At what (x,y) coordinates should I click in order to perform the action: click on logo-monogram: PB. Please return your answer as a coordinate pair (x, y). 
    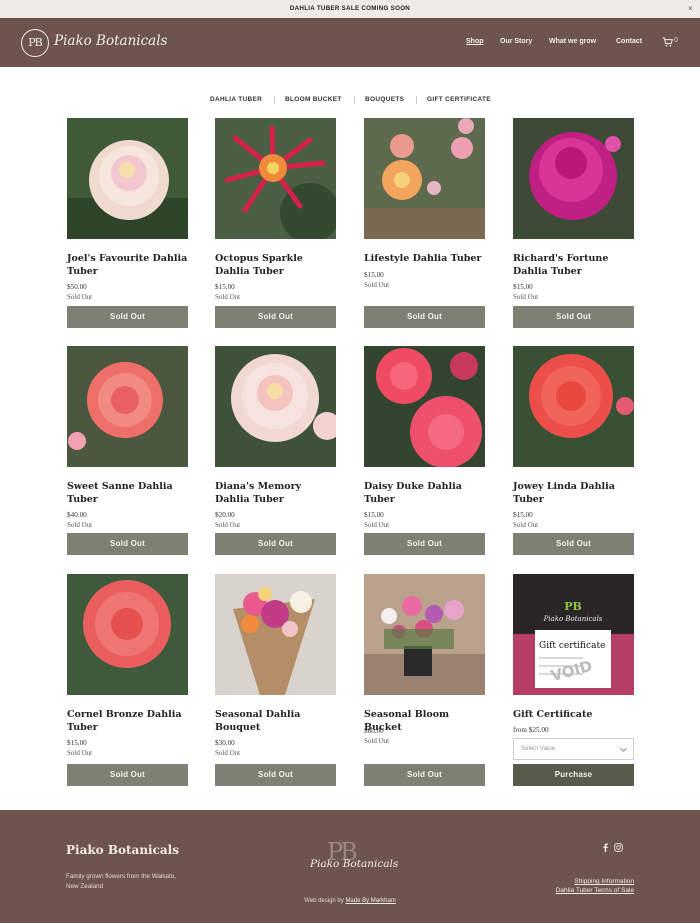
    Looking at the image, I should click on (35, 43).